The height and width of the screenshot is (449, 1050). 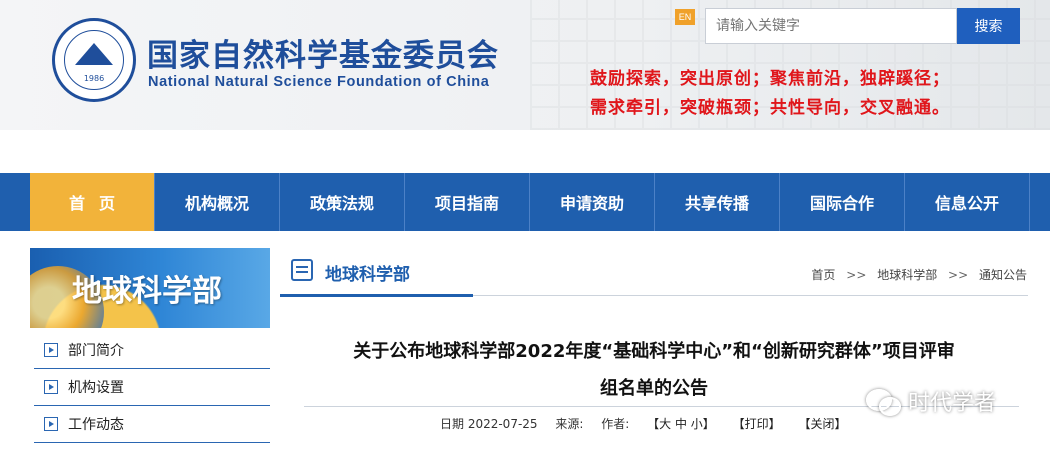 I want to click on sidebar-item-label: 部门简介, so click(x=96, y=351).